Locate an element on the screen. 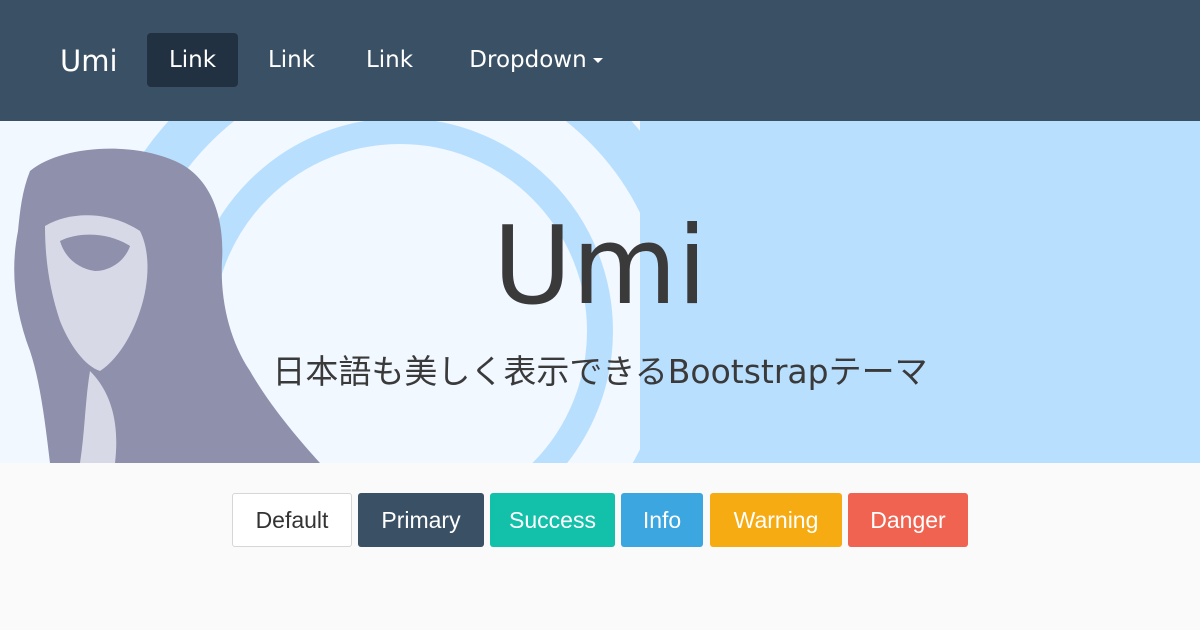 This screenshot has width=1200, height=630. default-button: Default is located at coordinates (292, 520).